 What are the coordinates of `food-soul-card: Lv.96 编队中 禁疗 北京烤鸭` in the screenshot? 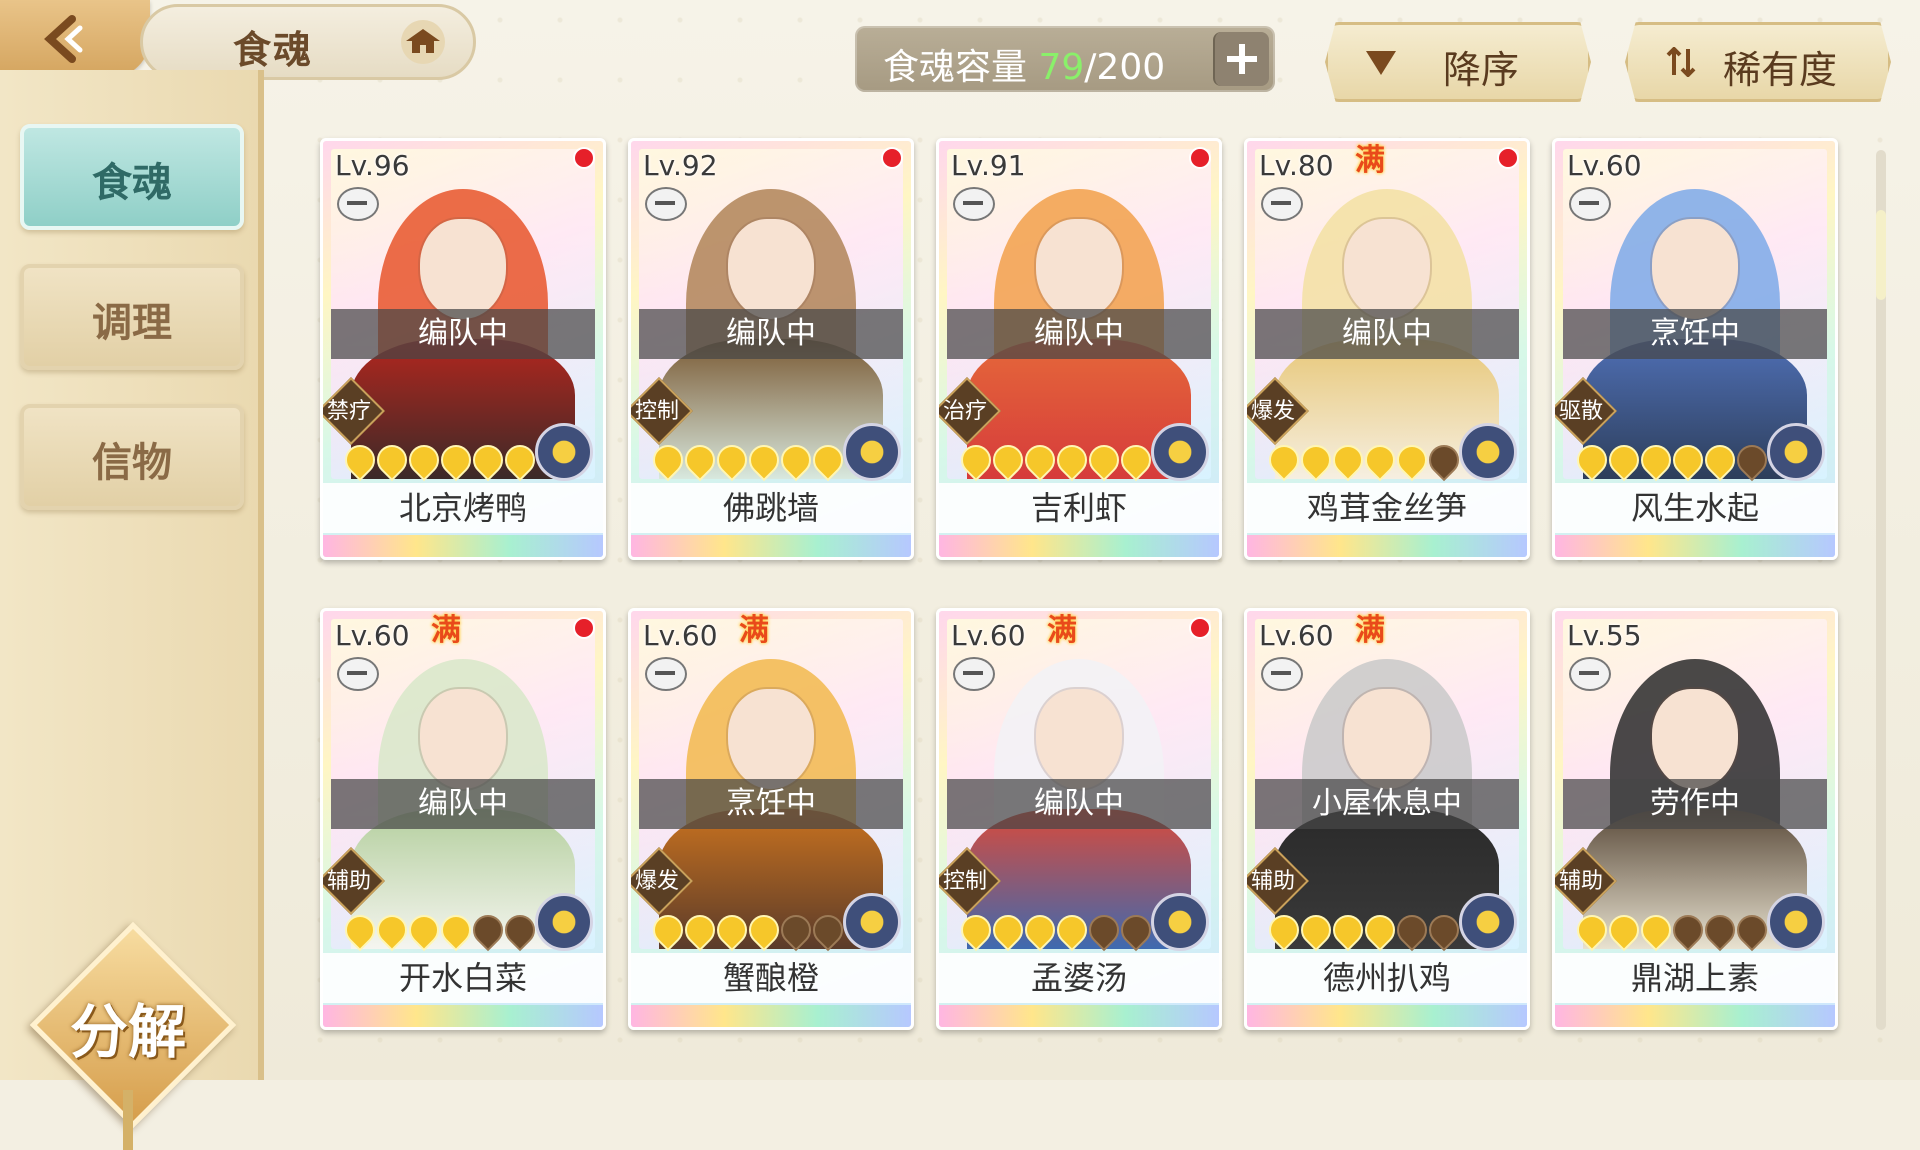 It's located at (463, 349).